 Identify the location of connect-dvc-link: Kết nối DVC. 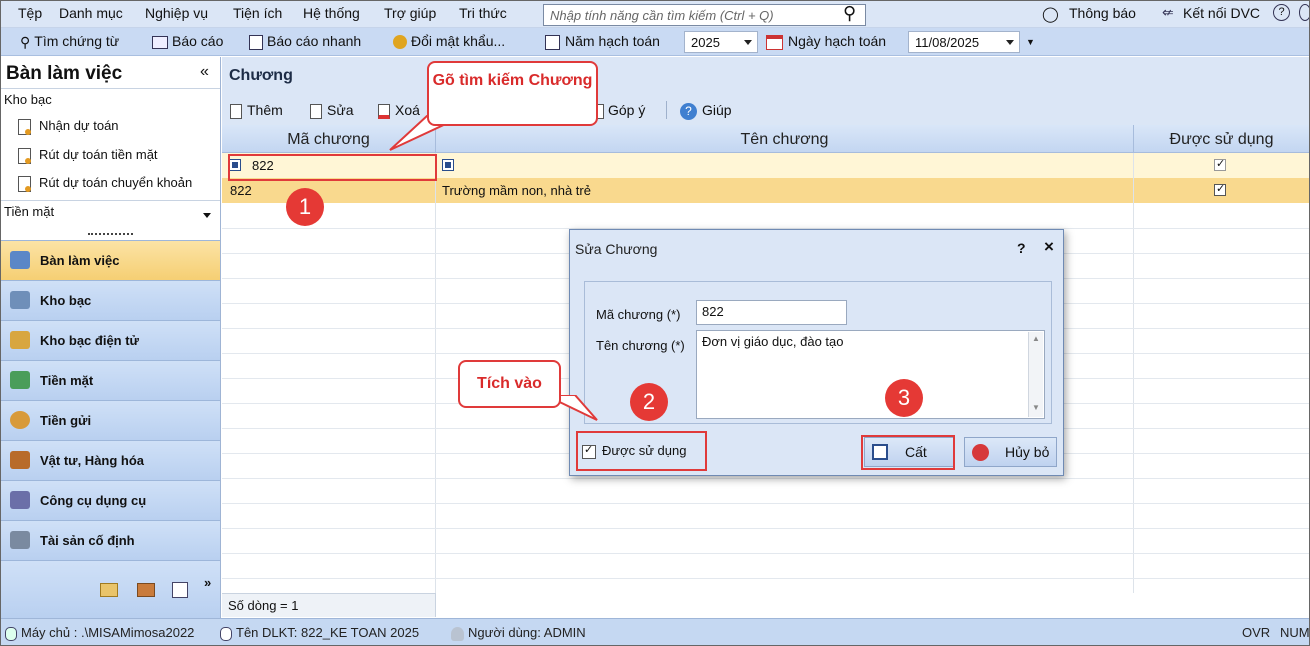
(1221, 13).